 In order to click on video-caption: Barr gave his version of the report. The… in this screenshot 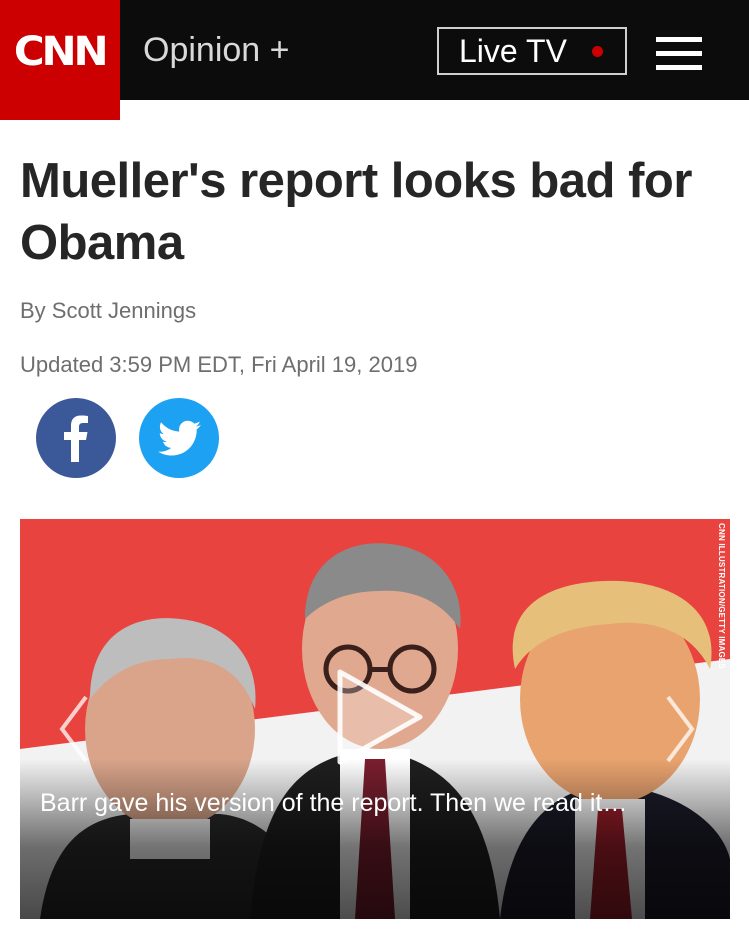, I will do `click(380, 803)`.